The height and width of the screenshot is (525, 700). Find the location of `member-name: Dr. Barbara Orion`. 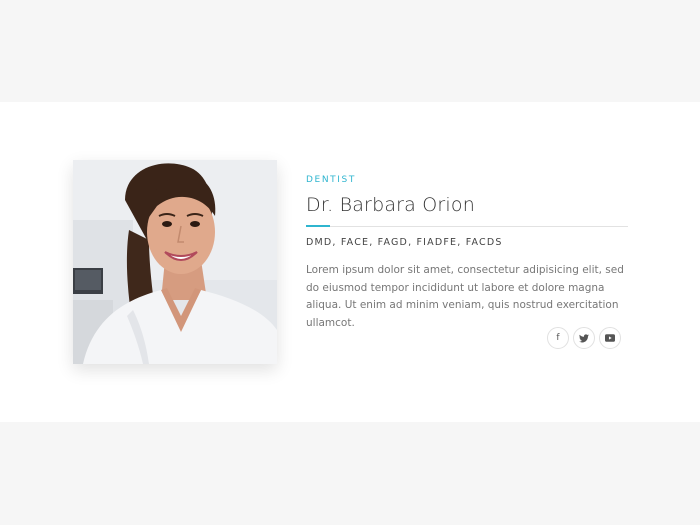

member-name: Dr. Barbara Orion is located at coordinates (390, 205).